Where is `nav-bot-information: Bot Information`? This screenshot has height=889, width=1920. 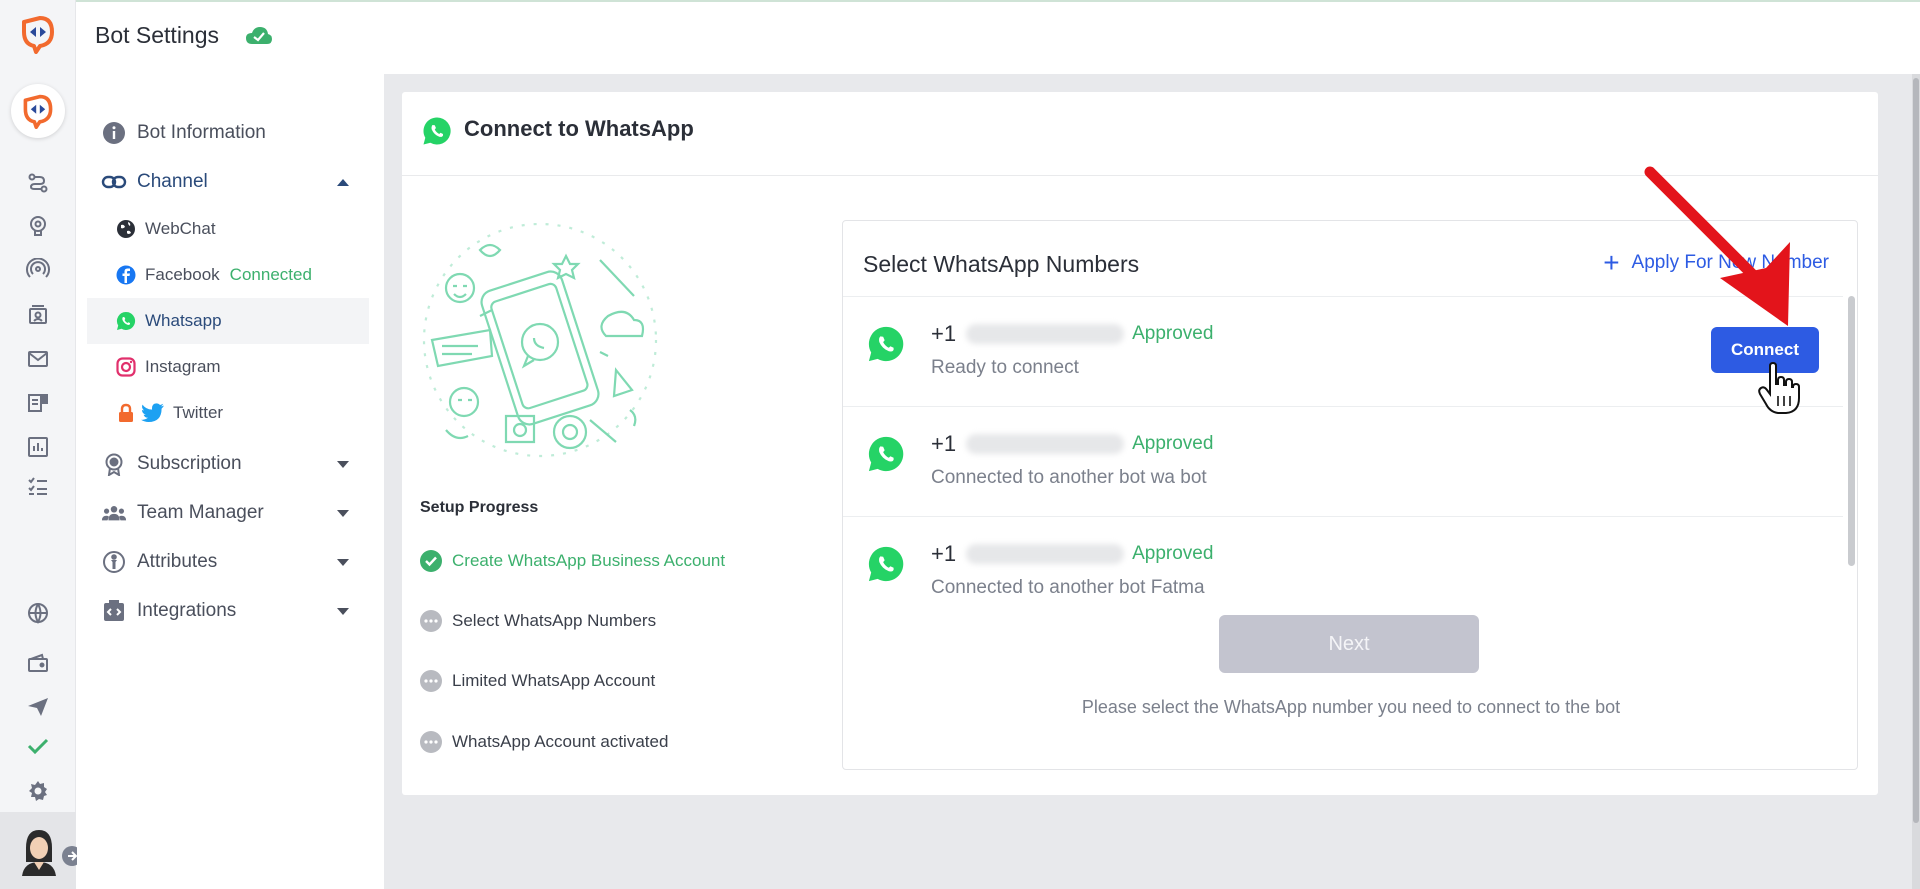 nav-bot-information: Bot Information is located at coordinates (228, 133).